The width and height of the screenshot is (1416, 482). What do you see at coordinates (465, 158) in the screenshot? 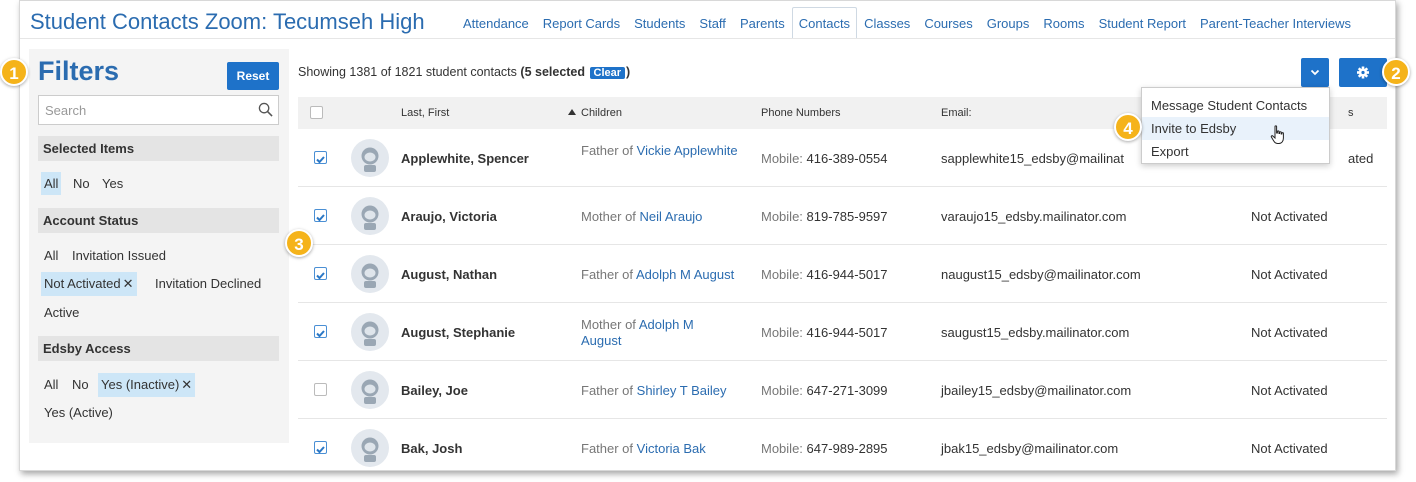
I see `contact-name: Applewhite, Spencer` at bounding box center [465, 158].